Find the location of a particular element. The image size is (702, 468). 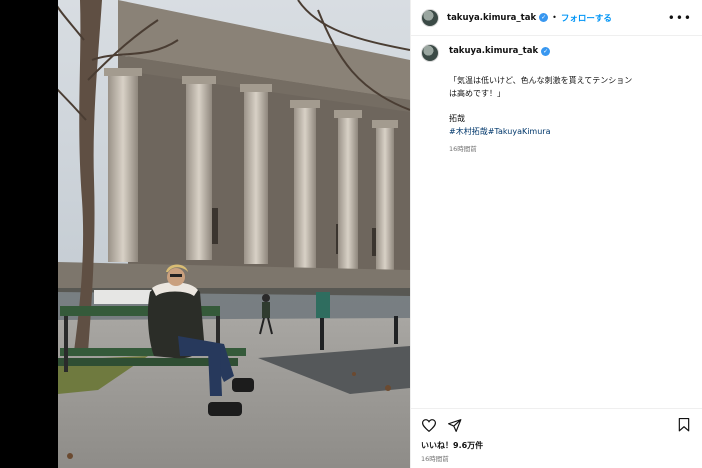

hashtag-link: #木村拓哉 is located at coordinates (468, 131).